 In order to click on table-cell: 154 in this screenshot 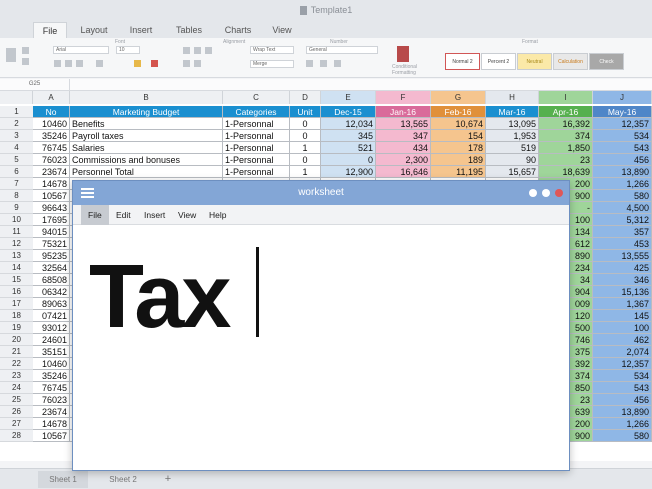, I will do `click(458, 136)`.